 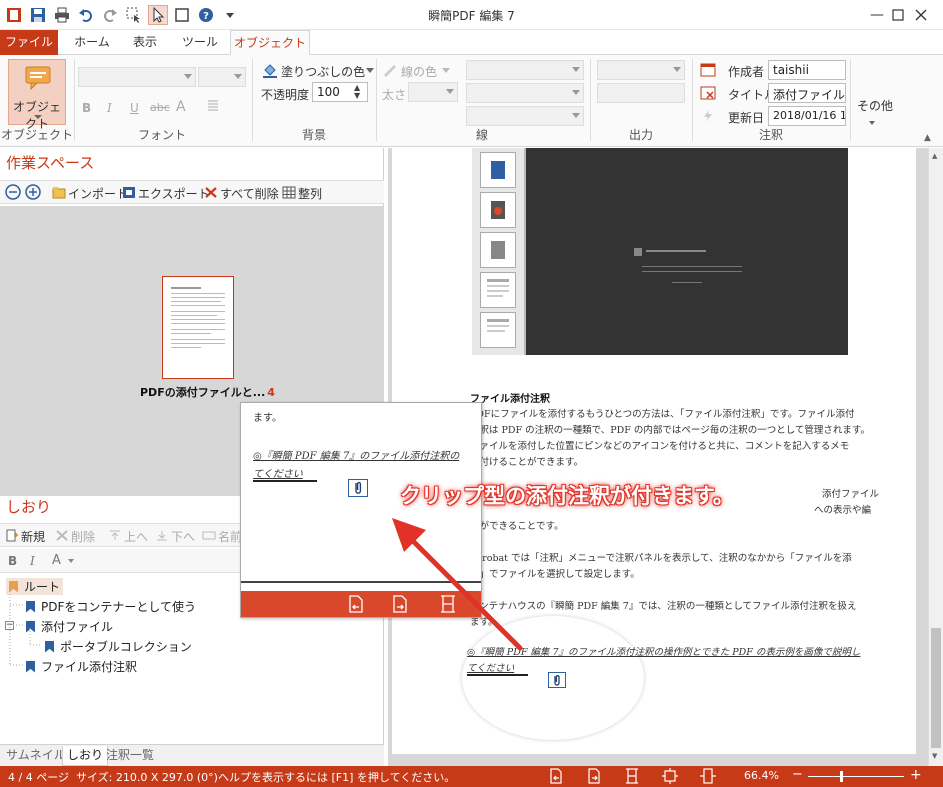 What do you see at coordinates (471, 42) in the screenshot?
I see `ribbon-tabs: ファイル ホーム 表示 ツール オブジェクト` at bounding box center [471, 42].